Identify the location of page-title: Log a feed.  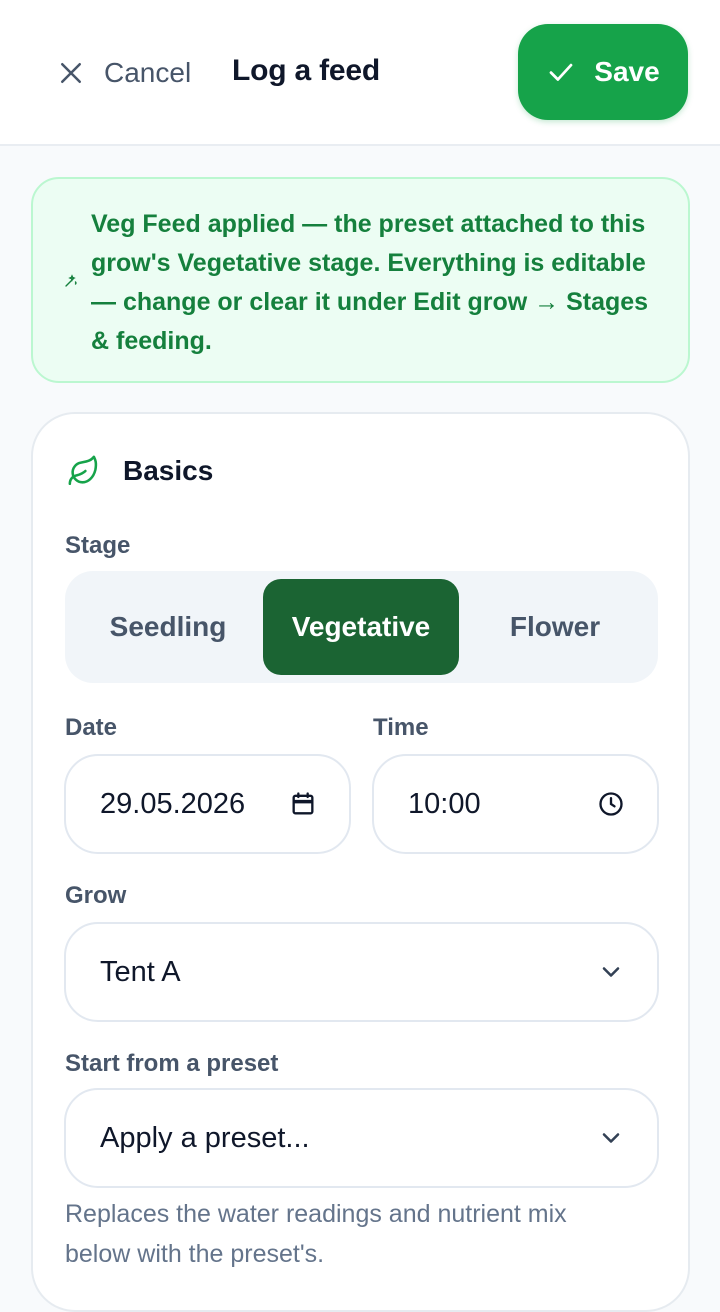
(306, 70).